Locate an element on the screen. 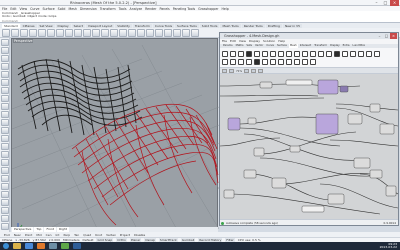 The width and height of the screenshot is (400, 250). select-icon is located at coordinates (5, 42).